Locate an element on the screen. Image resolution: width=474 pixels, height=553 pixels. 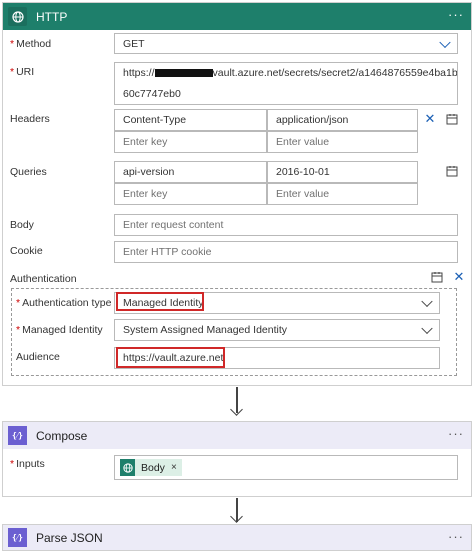
body-label: Body is located at coordinates (22, 225).